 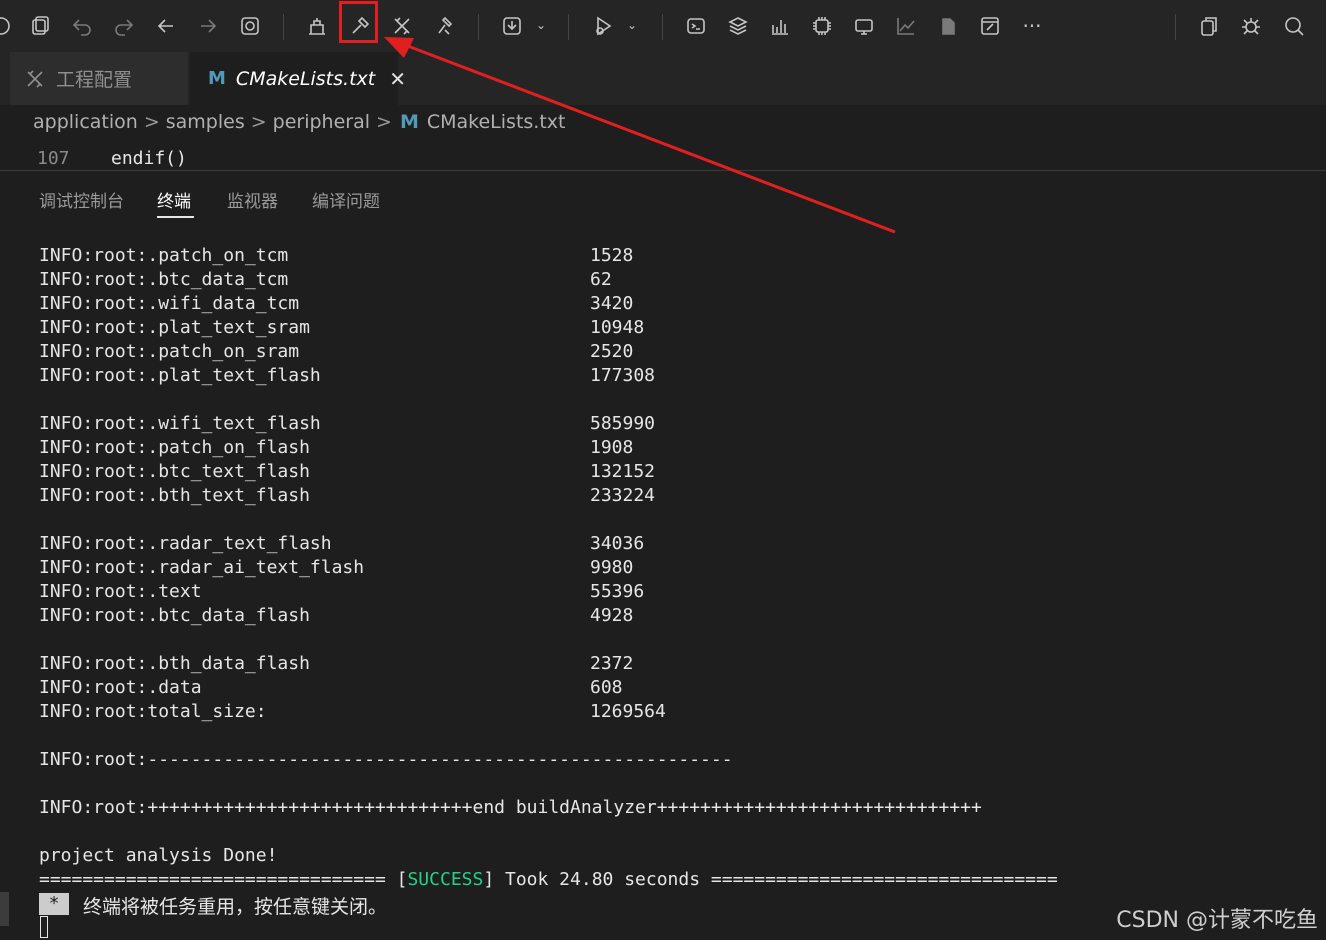 I want to click on editor-tab-bar: 工程配置 M CMakeLists.txt ✕, so click(x=663, y=78).